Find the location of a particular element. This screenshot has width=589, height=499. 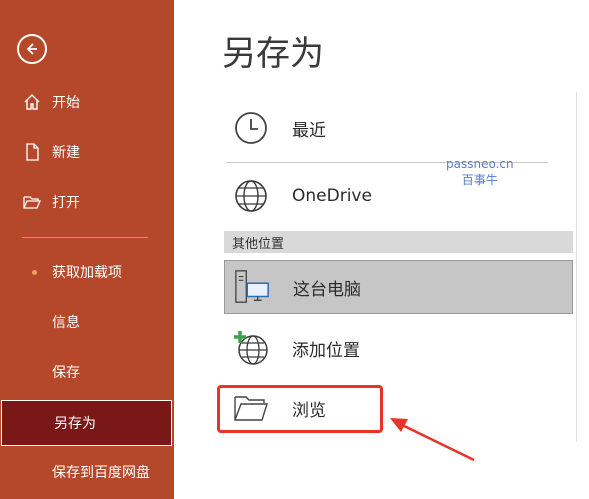

globe-icon is located at coordinates (251, 196).